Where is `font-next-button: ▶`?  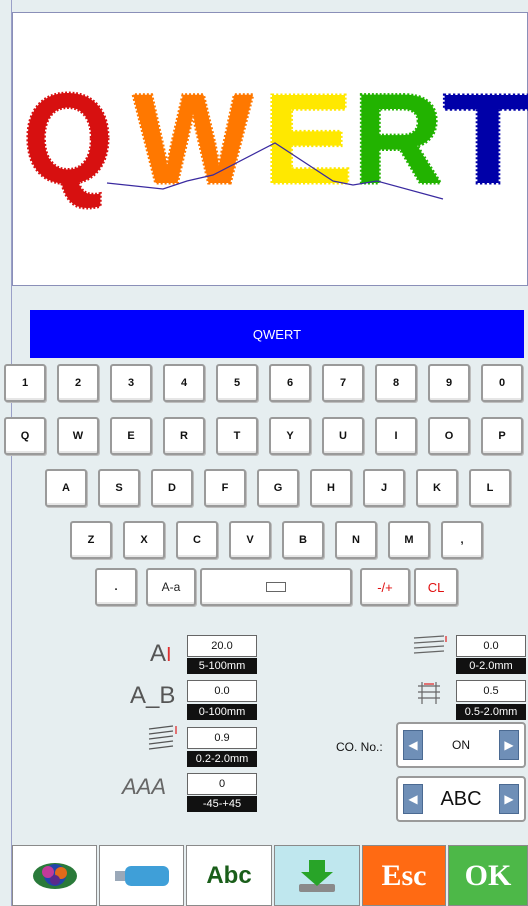 font-next-button: ▶ is located at coordinates (509, 799).